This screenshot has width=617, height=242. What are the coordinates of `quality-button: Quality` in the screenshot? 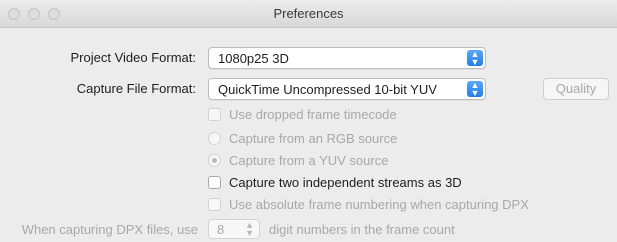 It's located at (576, 89).